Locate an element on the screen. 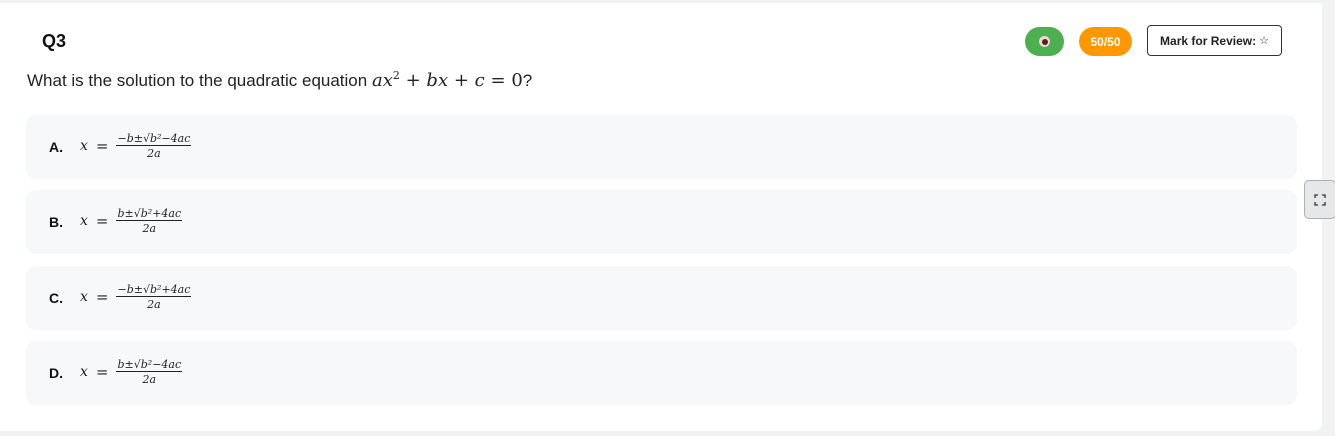  question-number: Q3 is located at coordinates (54, 41).